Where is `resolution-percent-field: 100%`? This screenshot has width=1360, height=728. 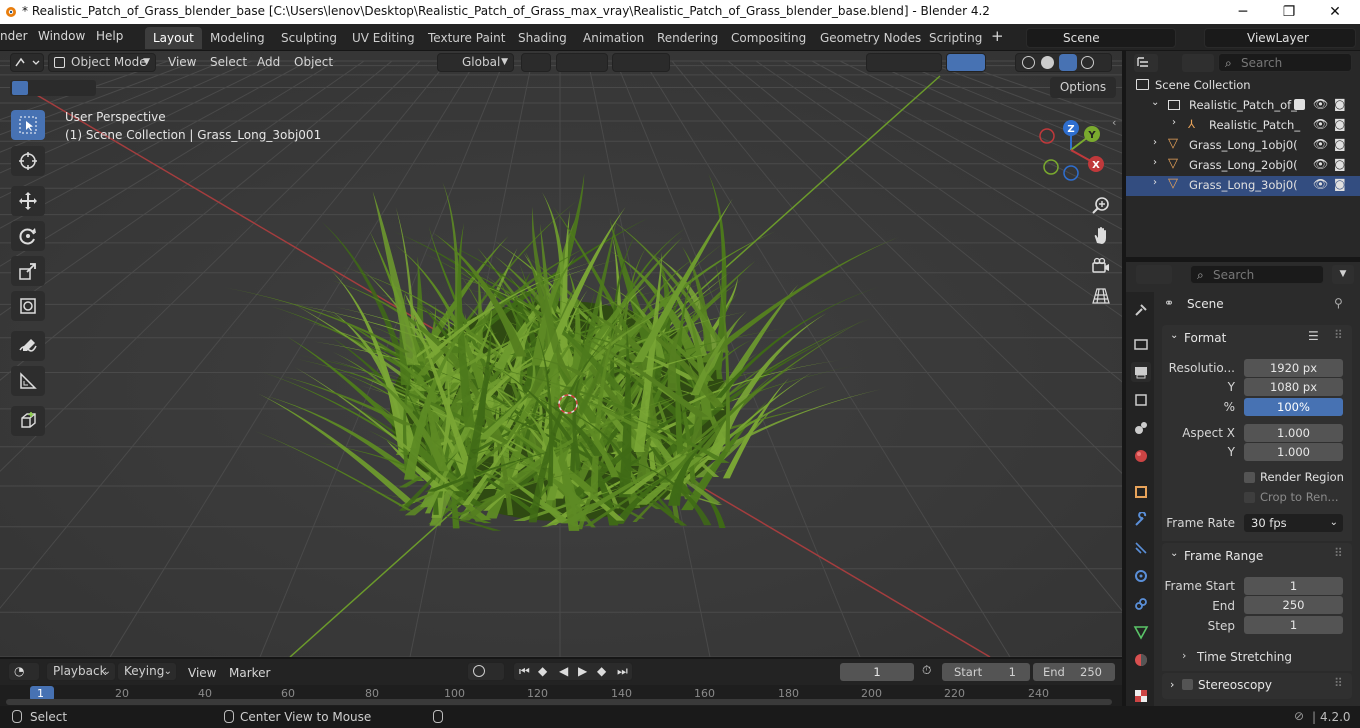
resolution-percent-field: 100% is located at coordinates (1293, 407).